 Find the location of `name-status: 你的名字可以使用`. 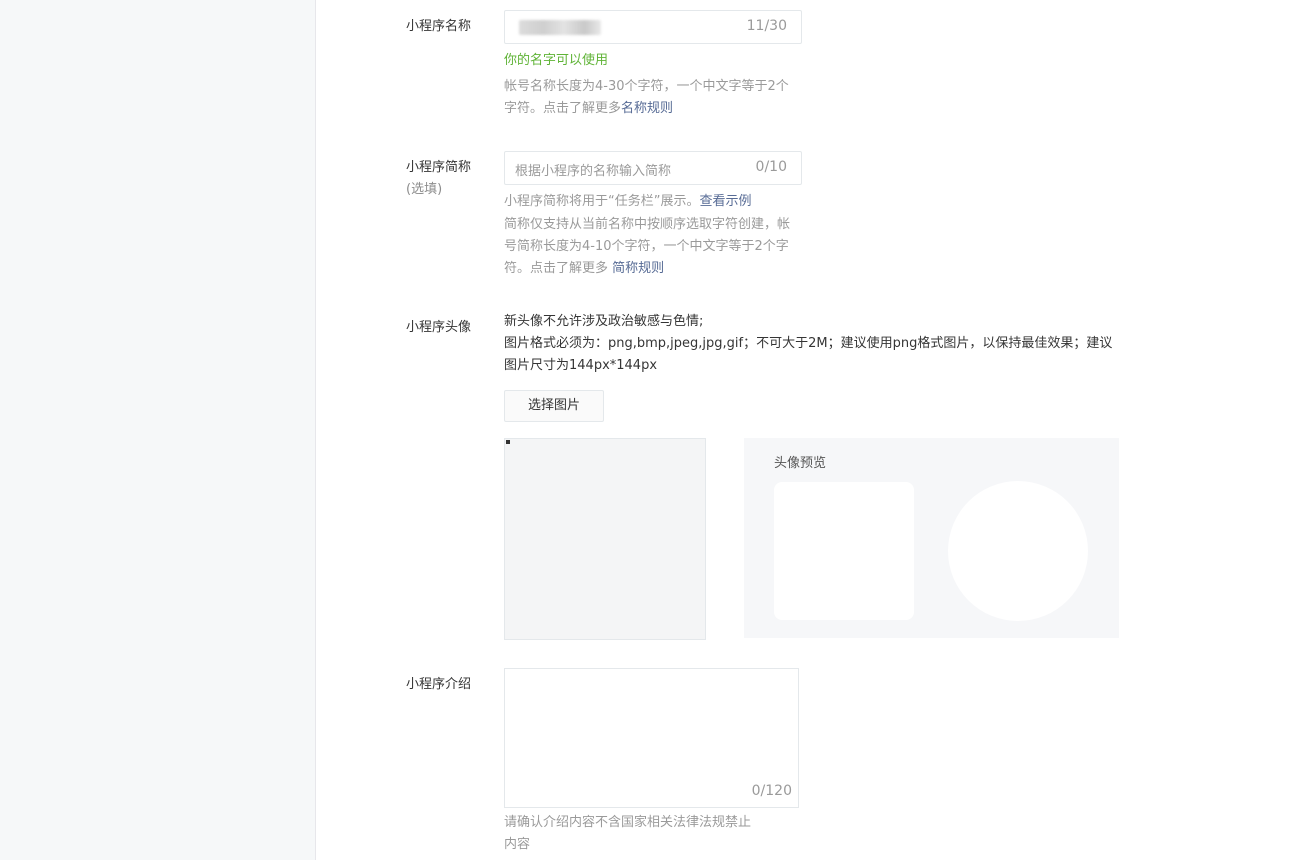

name-status: 你的名字可以使用 is located at coordinates (556, 60).